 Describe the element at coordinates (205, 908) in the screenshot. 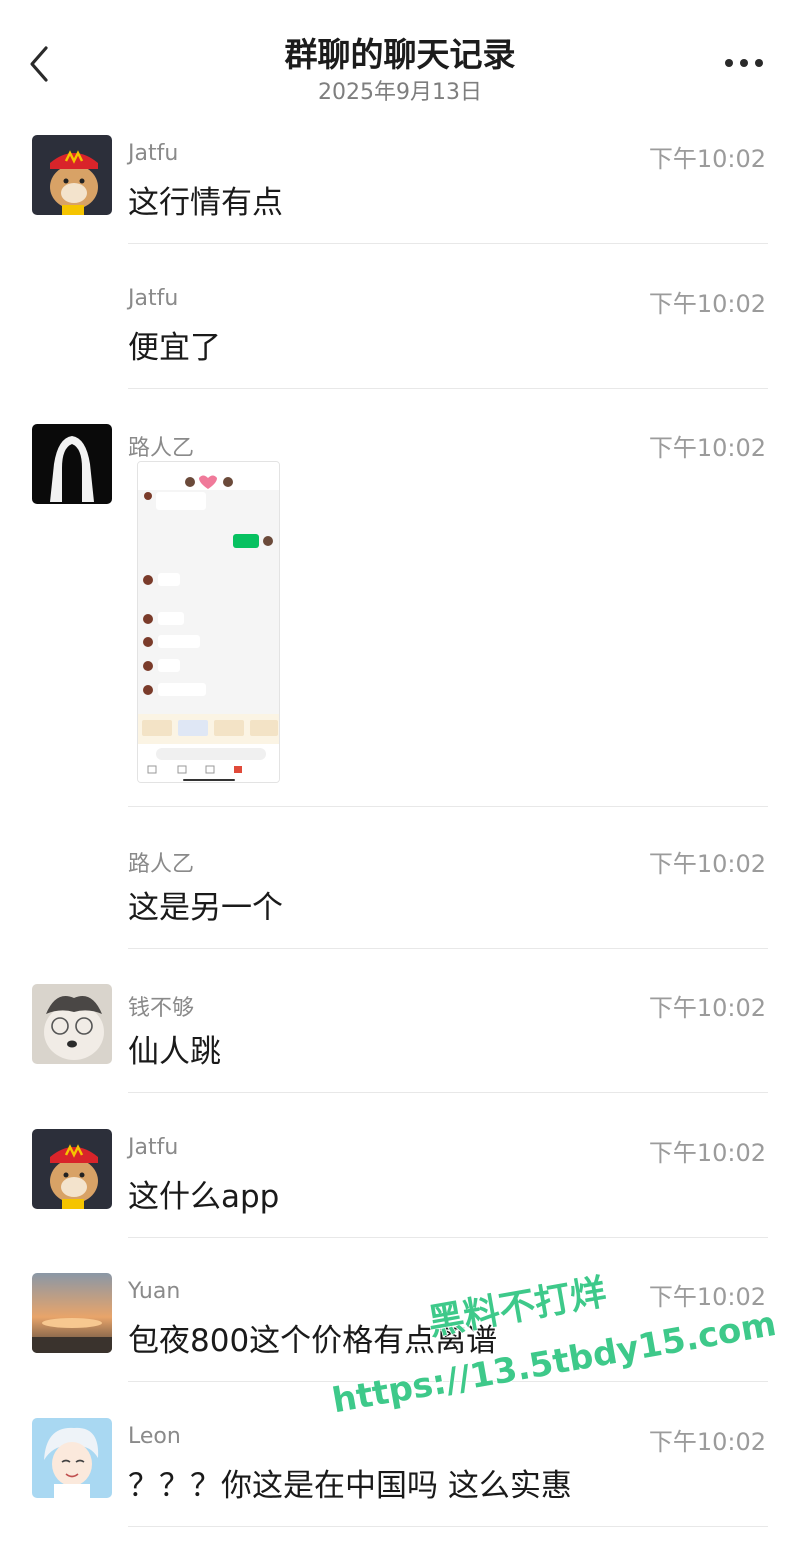

I see `message-text: 这是另一个` at that location.